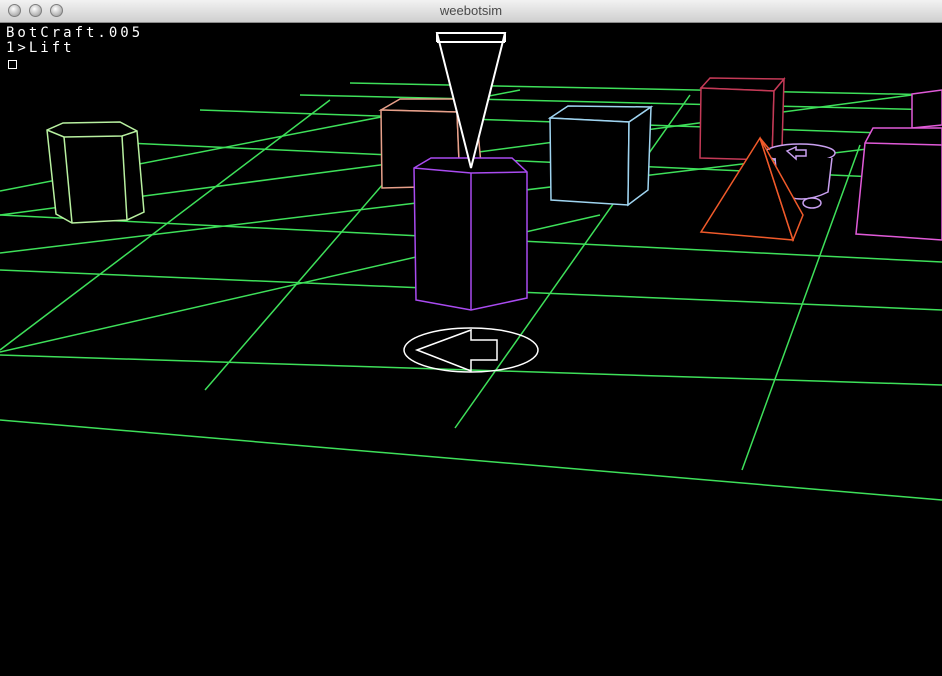  I want to click on title-bar: weebotsim, so click(471, 11).